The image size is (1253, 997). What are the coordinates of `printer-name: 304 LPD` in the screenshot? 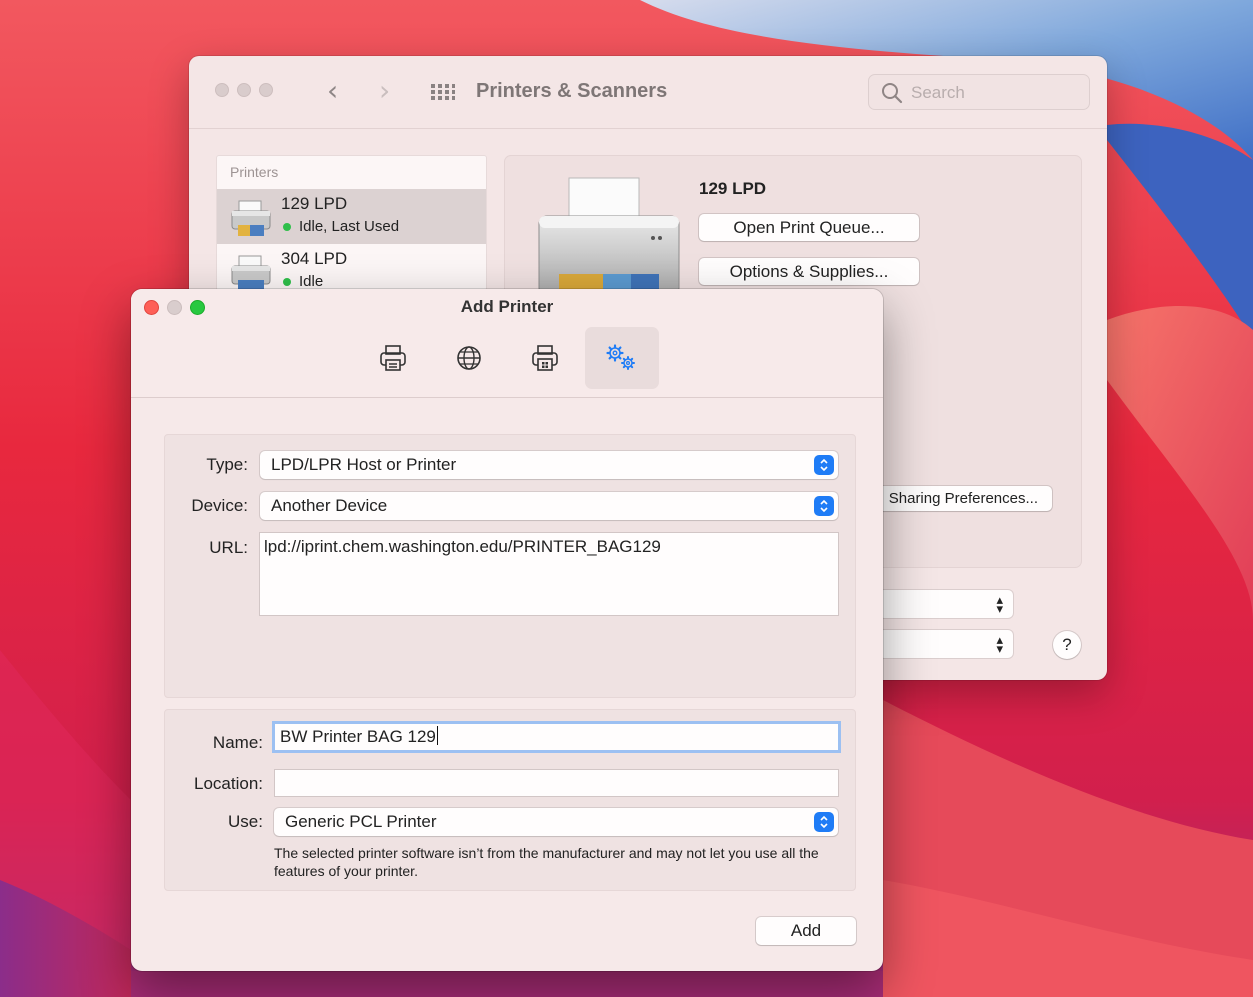 It's located at (314, 258).